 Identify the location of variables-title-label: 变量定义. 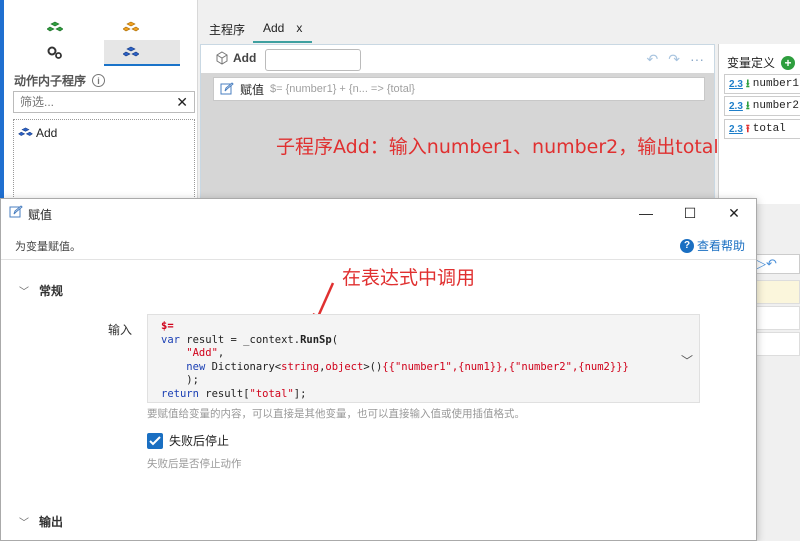
(751, 63).